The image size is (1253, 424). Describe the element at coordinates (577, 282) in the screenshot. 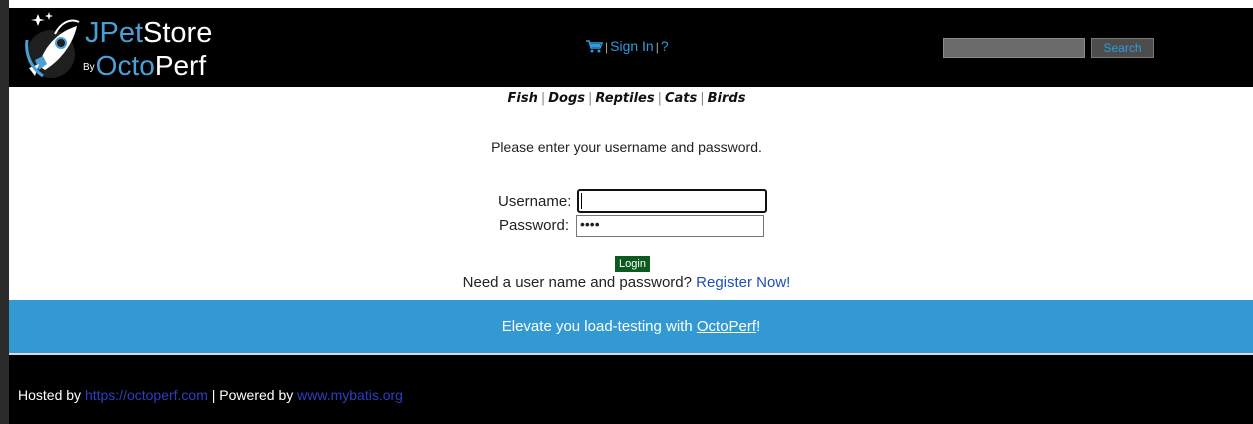

I see `register-text: Need a user name and password?` at that location.